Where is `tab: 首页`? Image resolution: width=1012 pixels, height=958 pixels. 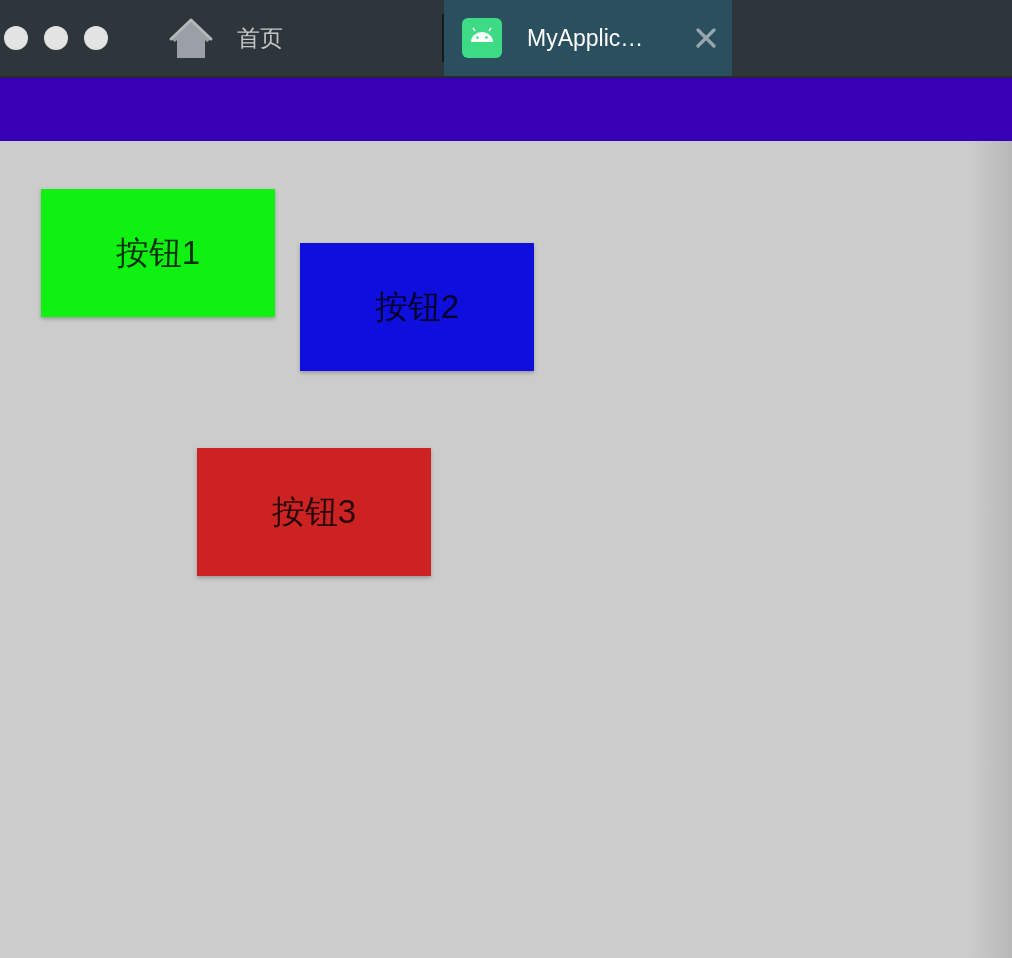
tab: 首页 is located at coordinates (296, 38).